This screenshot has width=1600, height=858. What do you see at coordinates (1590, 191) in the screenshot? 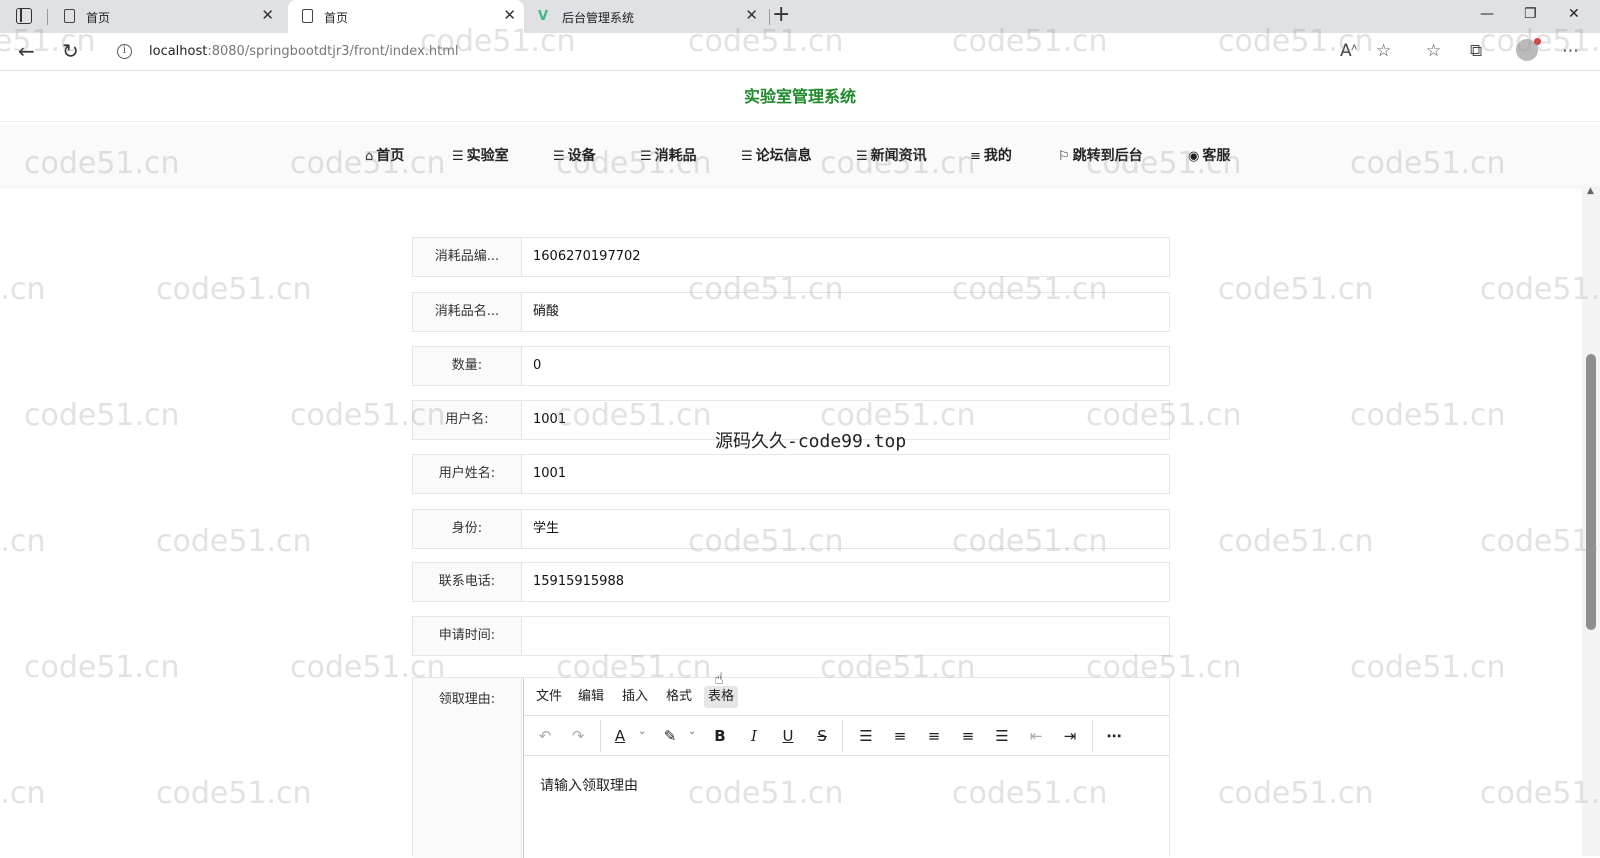
I see `scroll-up-icon: ▲` at bounding box center [1590, 191].